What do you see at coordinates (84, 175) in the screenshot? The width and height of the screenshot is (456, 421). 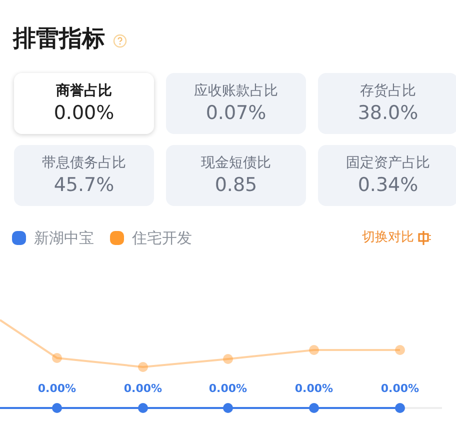 I see `metric-card: 带息债务占比 45.7%` at bounding box center [84, 175].